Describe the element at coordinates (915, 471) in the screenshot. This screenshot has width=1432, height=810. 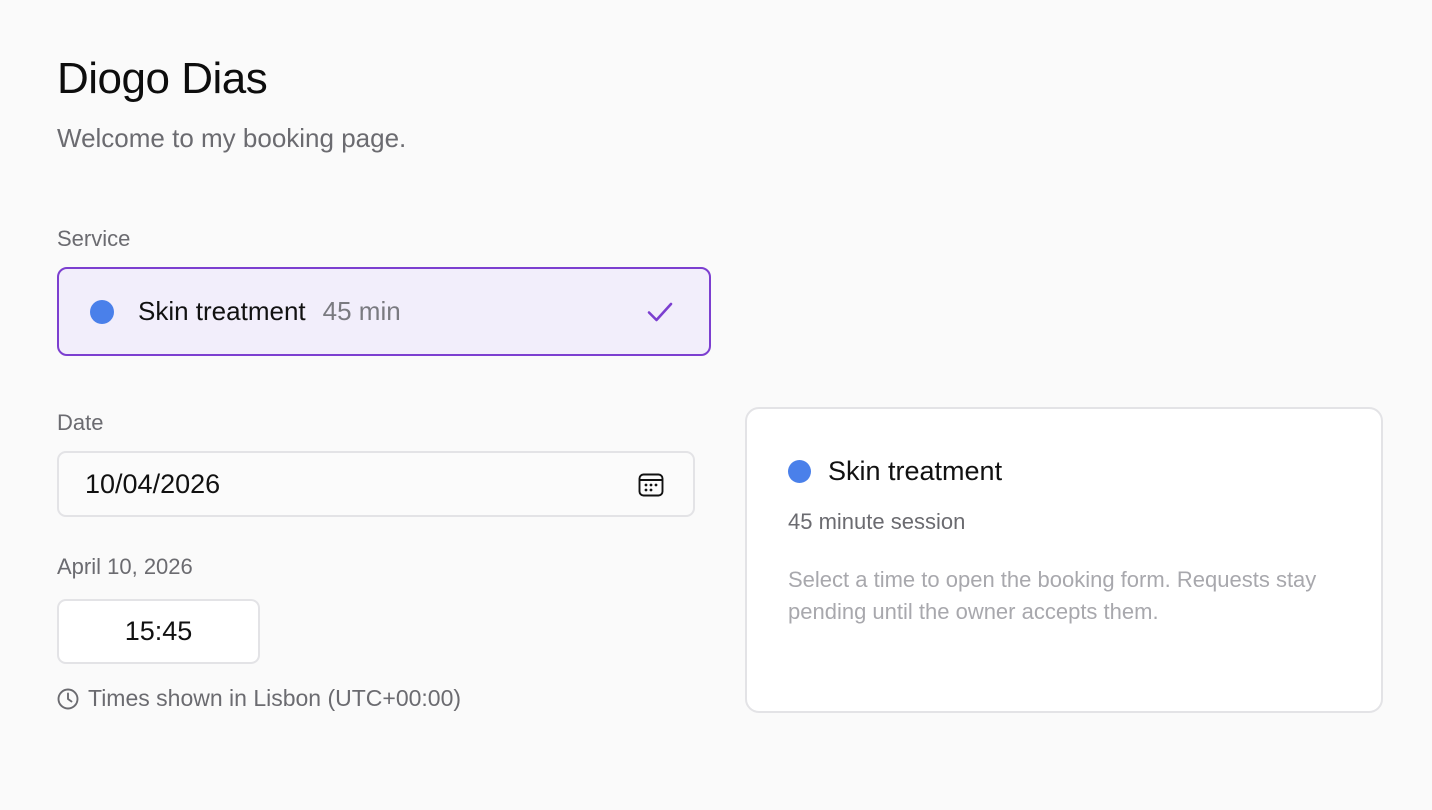
I see `summary-title: Skin treatment` at that location.